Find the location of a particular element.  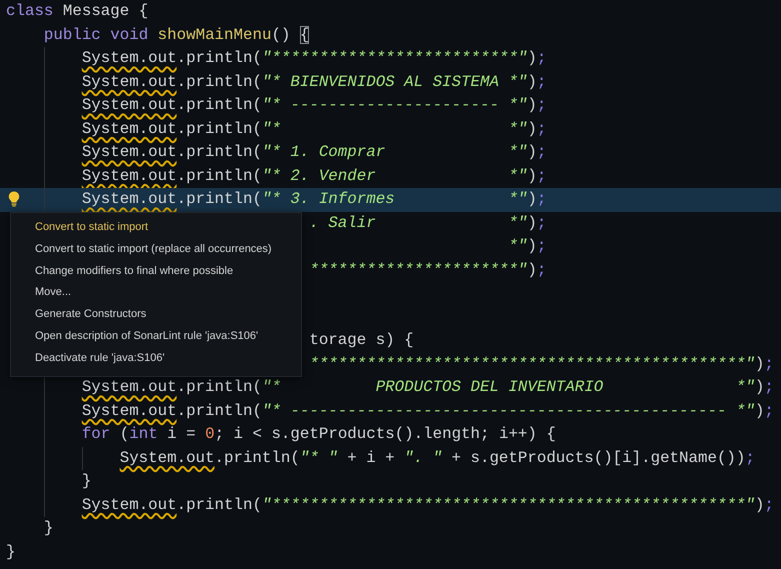

lightbulb-icon is located at coordinates (14, 199).